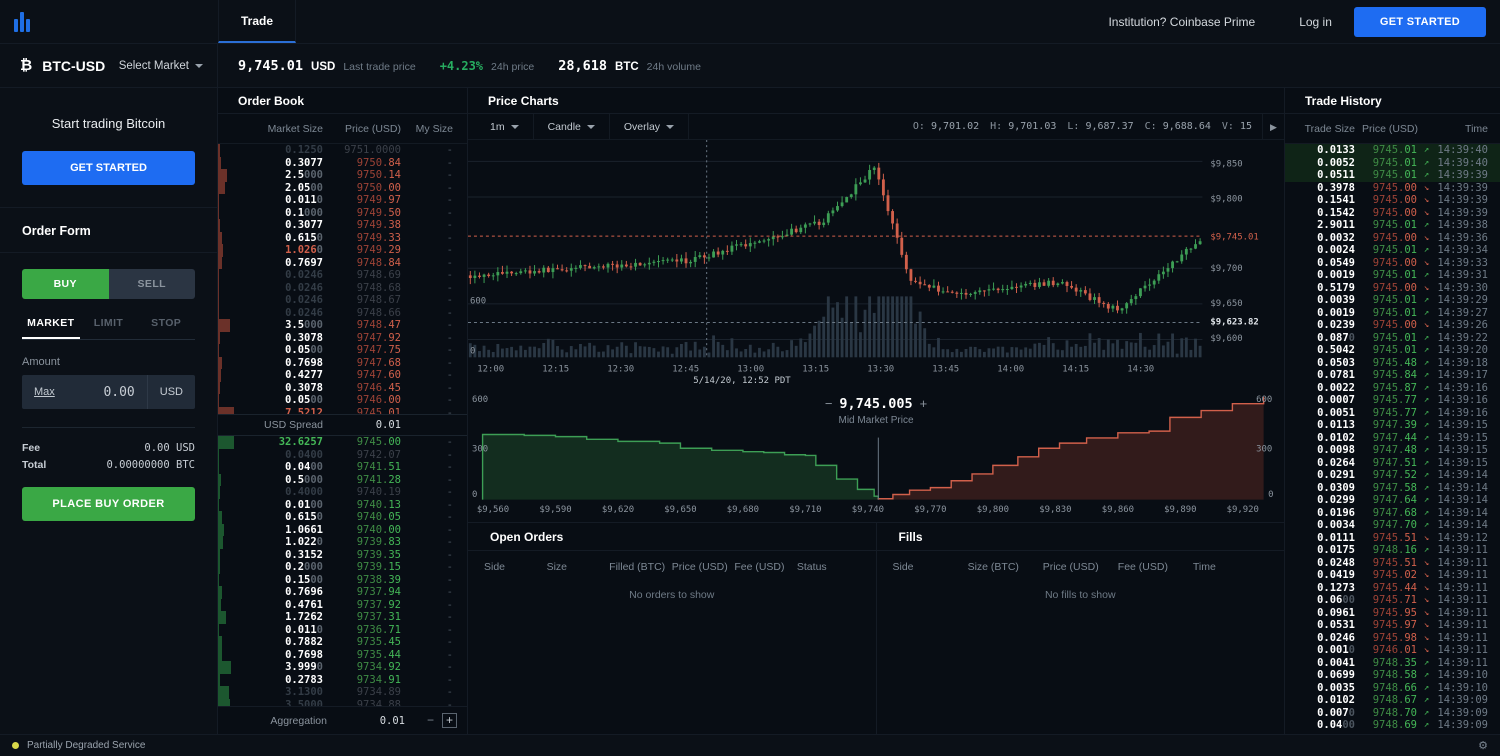  Describe the element at coordinates (868, 510) in the screenshot. I see `svg-text: $9,740` at that location.